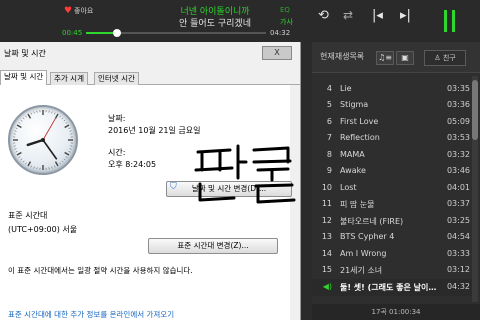 The width and height of the screenshot is (480, 320). Describe the element at coordinates (352, 154) in the screenshot. I see `track-title: MAMA` at that location.